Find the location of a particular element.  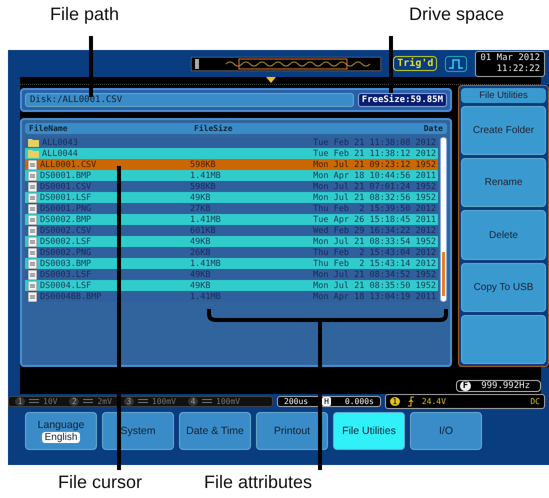

file-row: DS0002.BMP 1.41MB Tue Apr 26 15:18:45 2011 is located at coordinates (231, 219).